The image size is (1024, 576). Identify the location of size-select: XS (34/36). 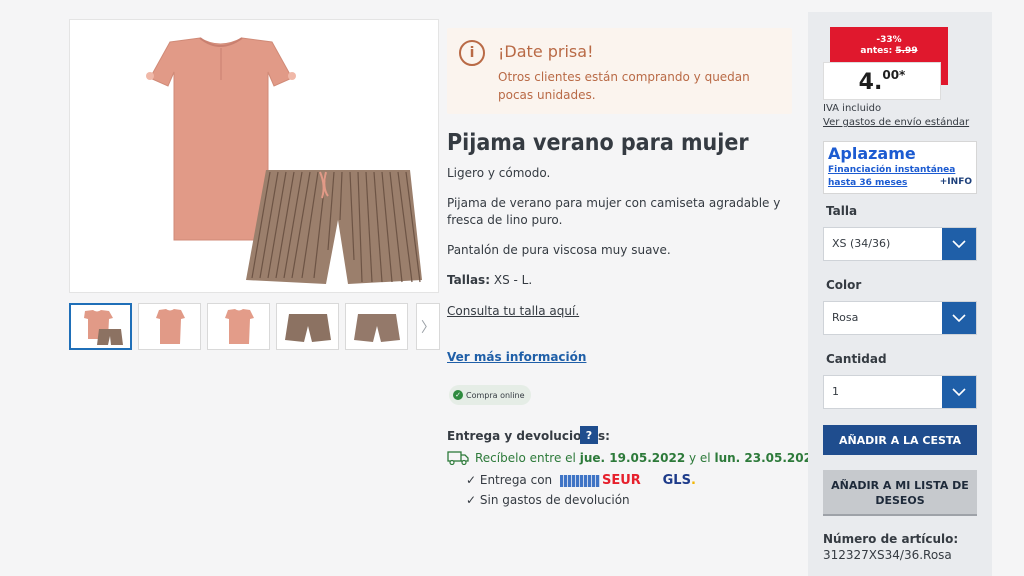
(900, 244).